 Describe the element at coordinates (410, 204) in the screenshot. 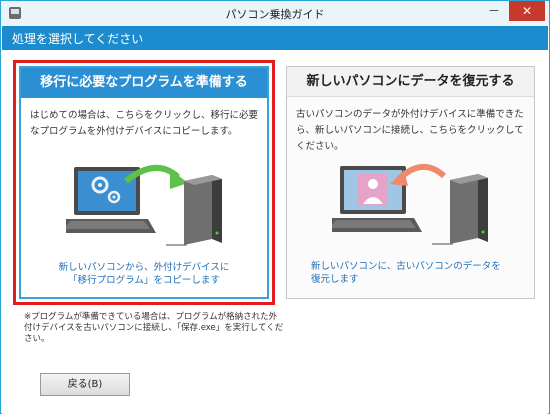

I see `drive-to-laptop-person-icon` at that location.